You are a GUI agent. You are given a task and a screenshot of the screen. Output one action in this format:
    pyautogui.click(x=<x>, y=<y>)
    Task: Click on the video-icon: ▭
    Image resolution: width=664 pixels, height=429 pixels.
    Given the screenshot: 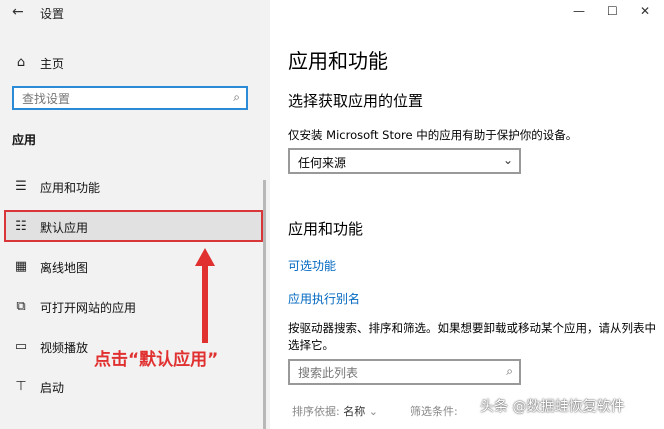 What is the action you would take?
    pyautogui.click(x=21, y=346)
    